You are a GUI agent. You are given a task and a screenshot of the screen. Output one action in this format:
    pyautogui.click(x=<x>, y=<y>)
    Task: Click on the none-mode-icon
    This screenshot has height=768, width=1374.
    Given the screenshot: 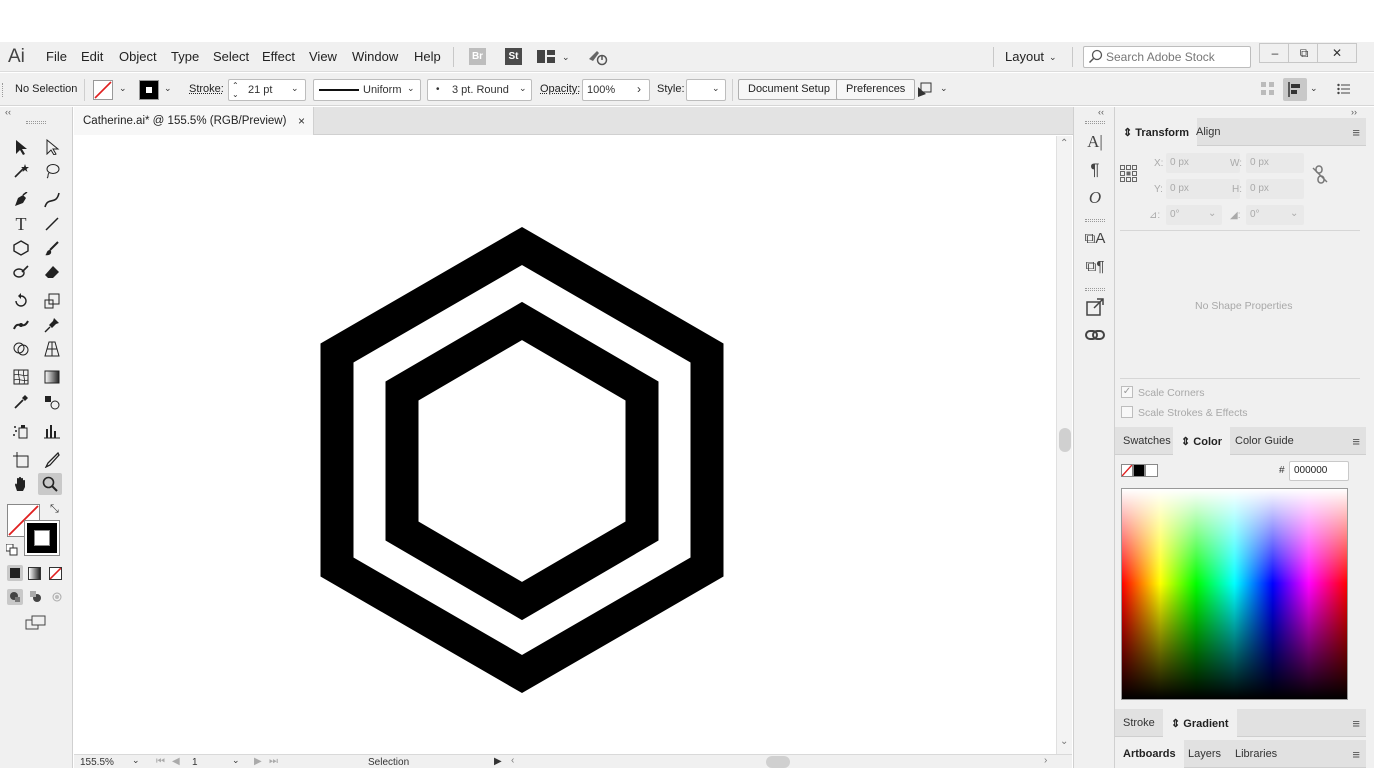 What is the action you would take?
    pyautogui.click(x=55, y=573)
    